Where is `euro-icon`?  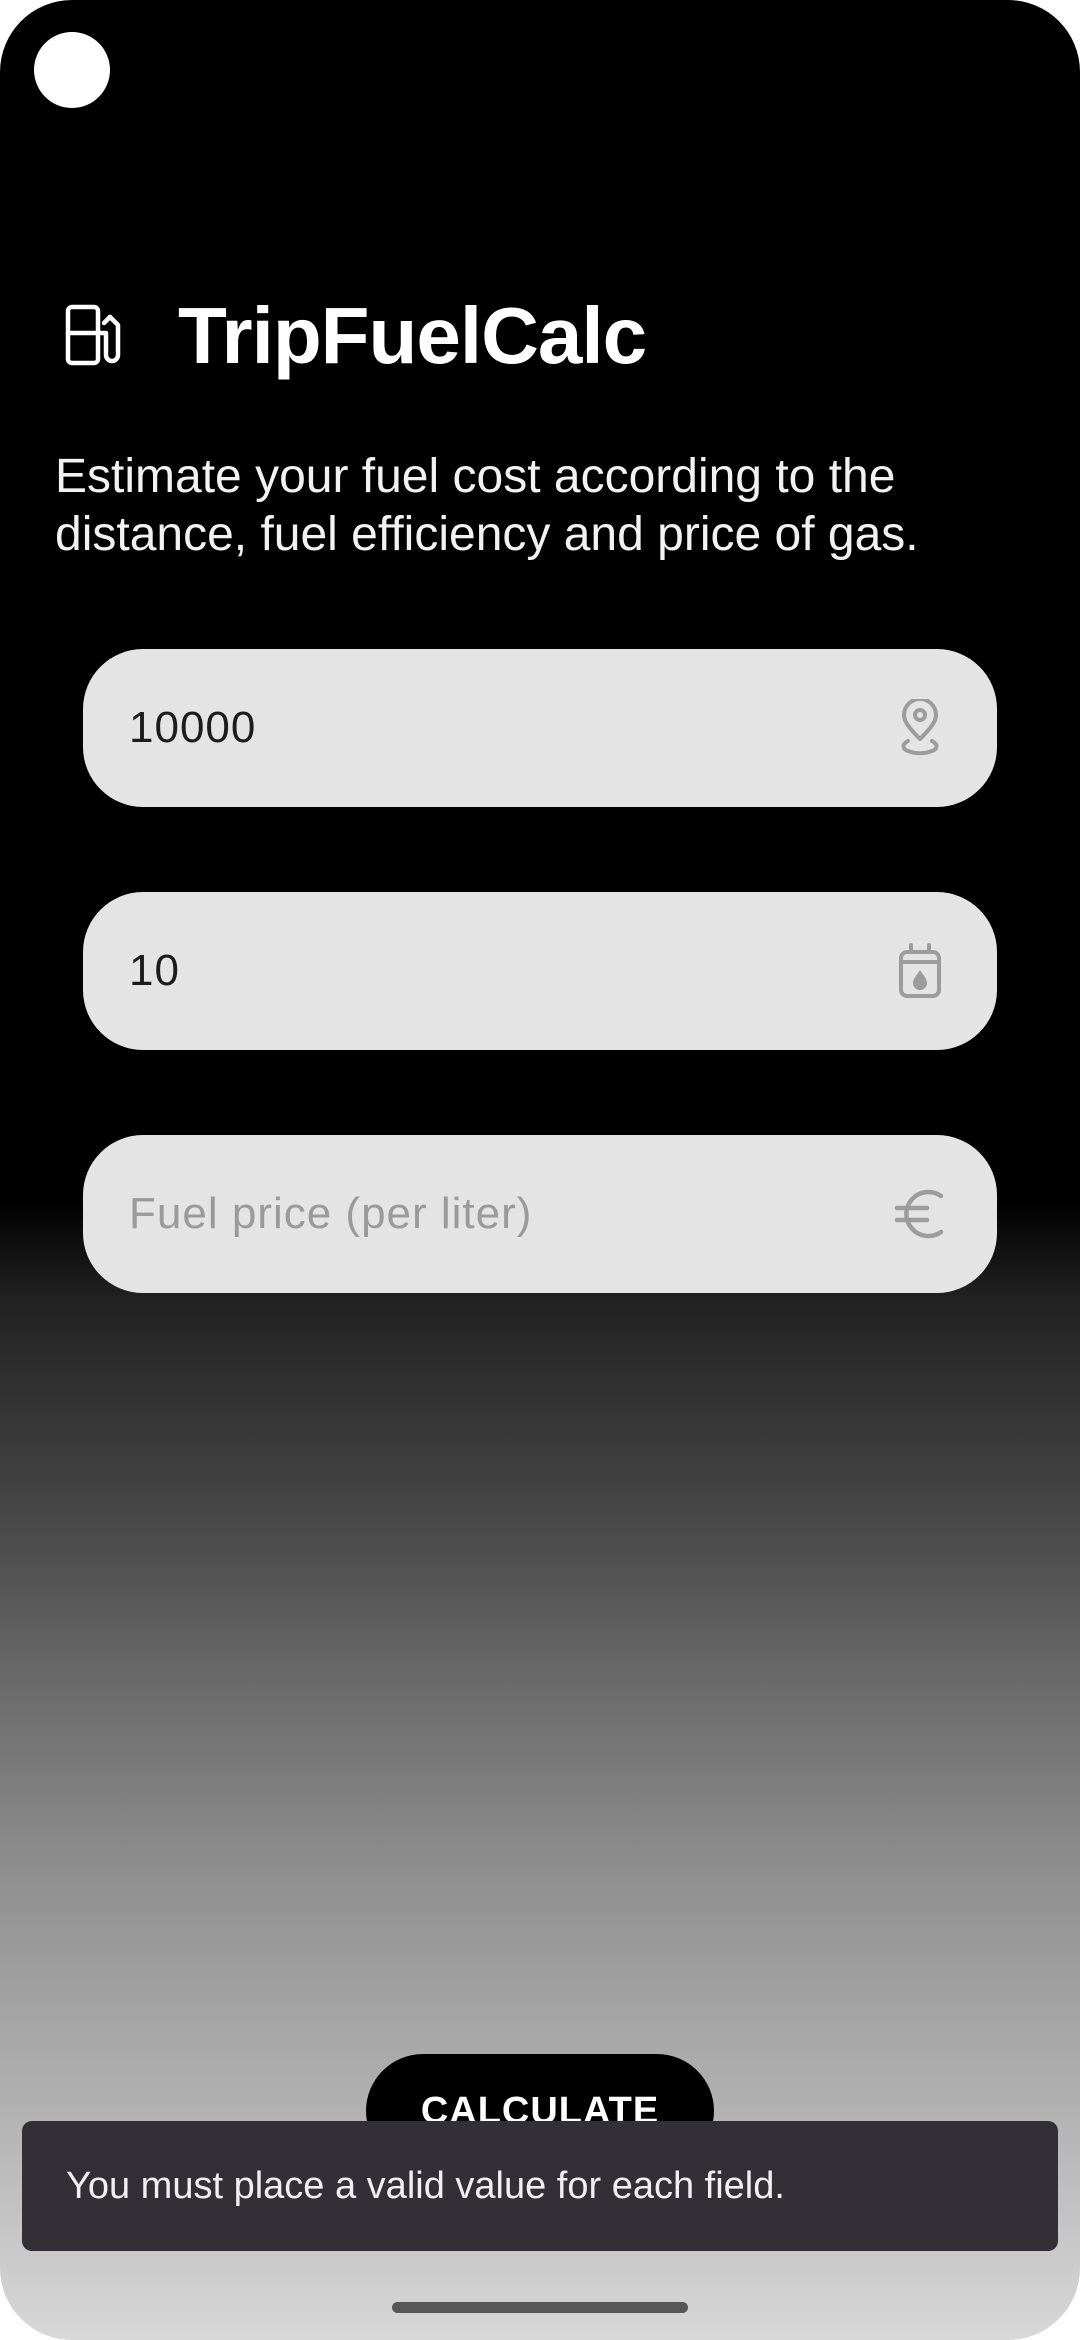 euro-icon is located at coordinates (920, 1214).